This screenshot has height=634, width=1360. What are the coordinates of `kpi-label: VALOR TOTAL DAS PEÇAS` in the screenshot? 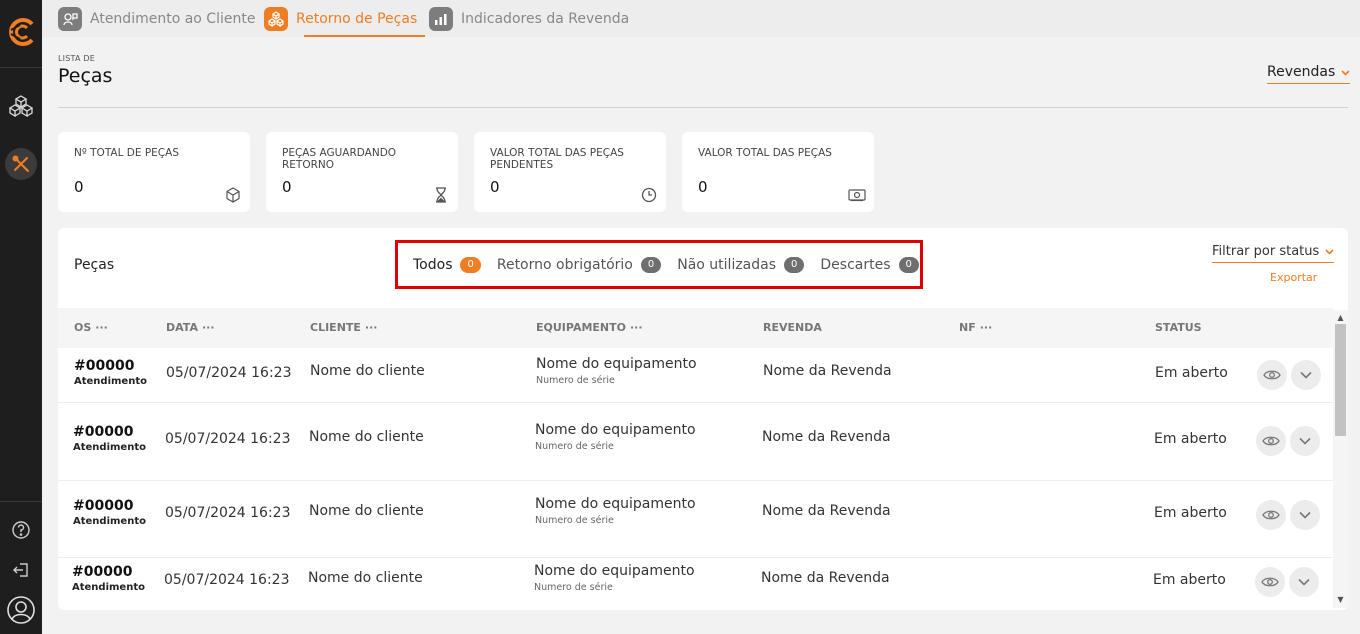 It's located at (765, 153).